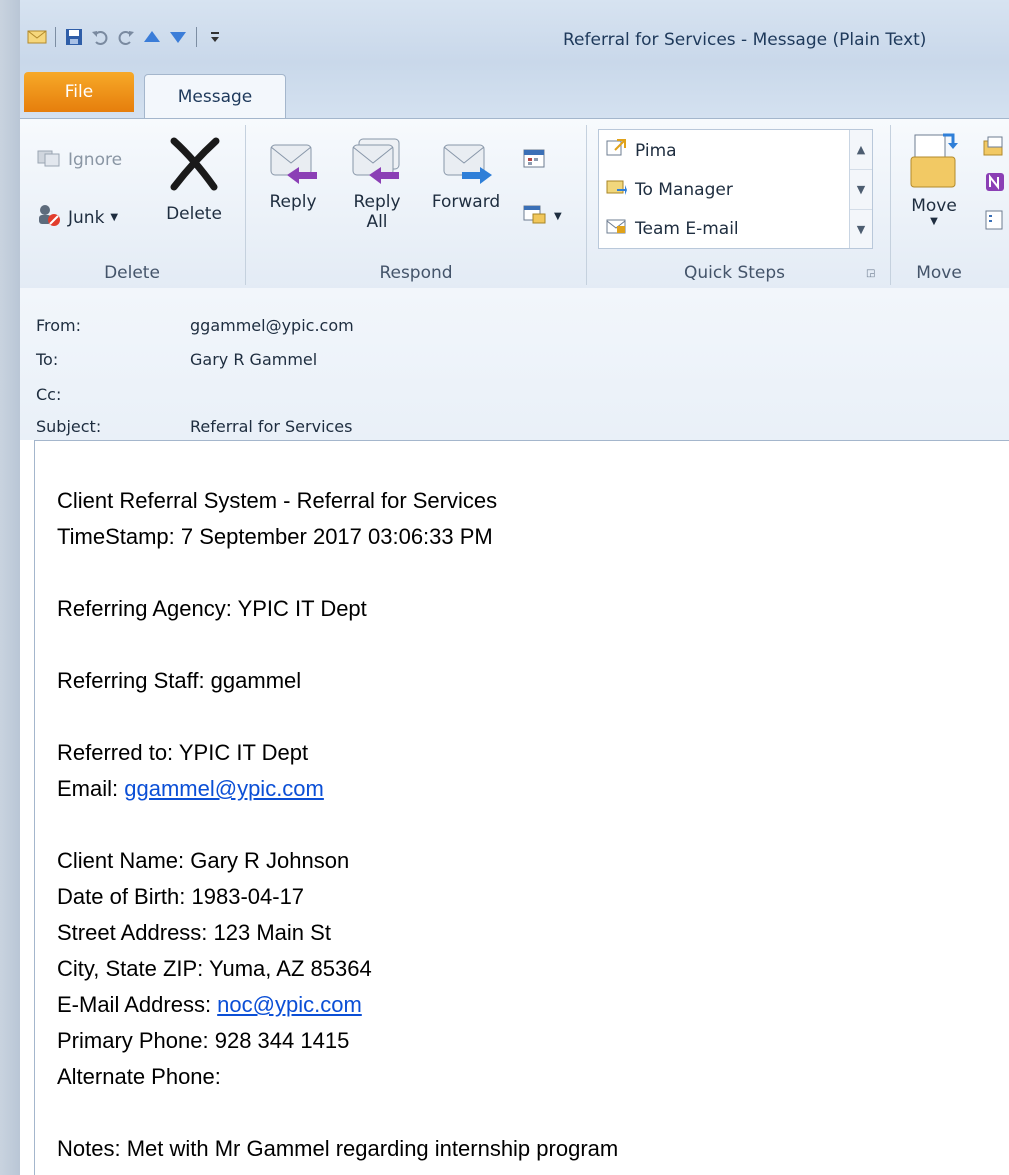  I want to click on quick-step-item: Pima, so click(641, 150).